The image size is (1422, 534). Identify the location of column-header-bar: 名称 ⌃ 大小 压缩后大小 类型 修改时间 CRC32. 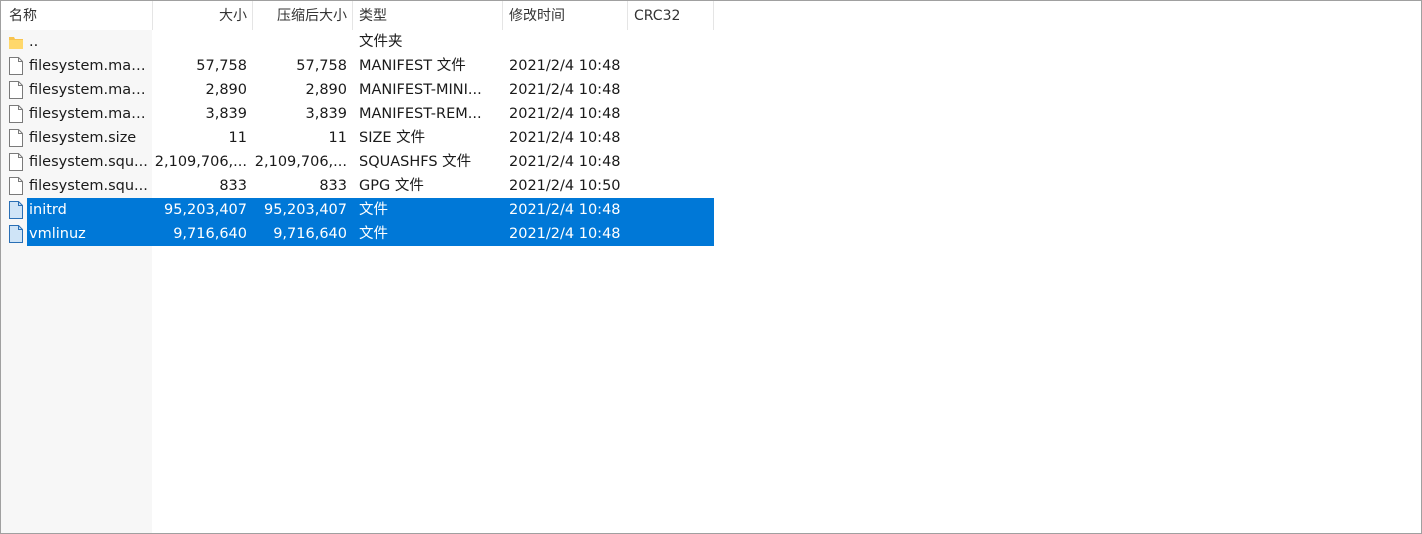
(357, 15).